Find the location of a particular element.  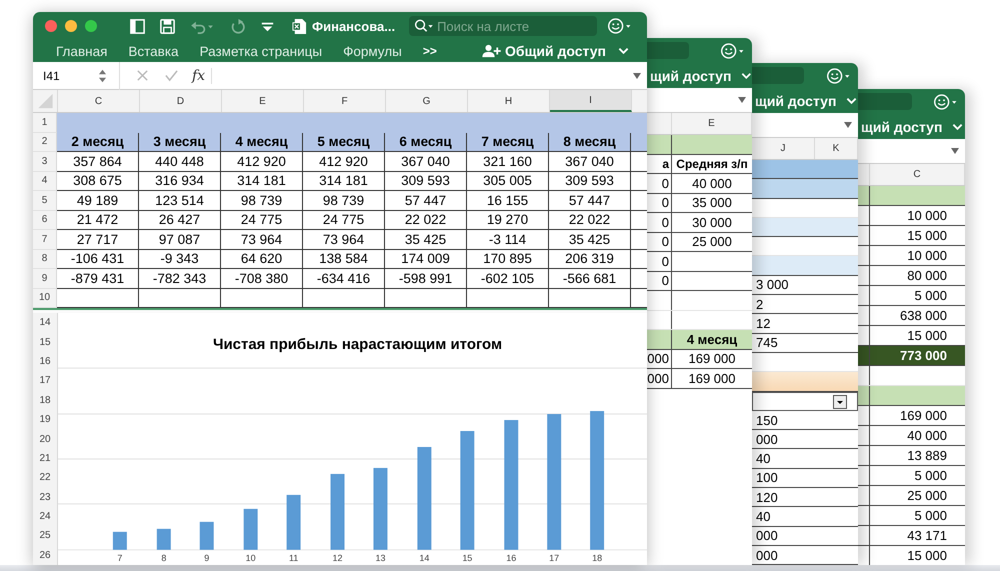

row-number: 5 is located at coordinates (45, 200).